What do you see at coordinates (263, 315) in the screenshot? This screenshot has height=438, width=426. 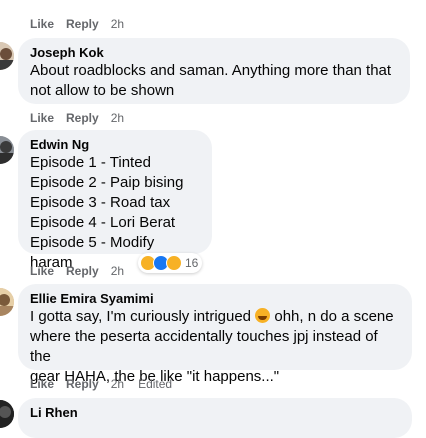 I see `laughing-emoji-icon` at bounding box center [263, 315].